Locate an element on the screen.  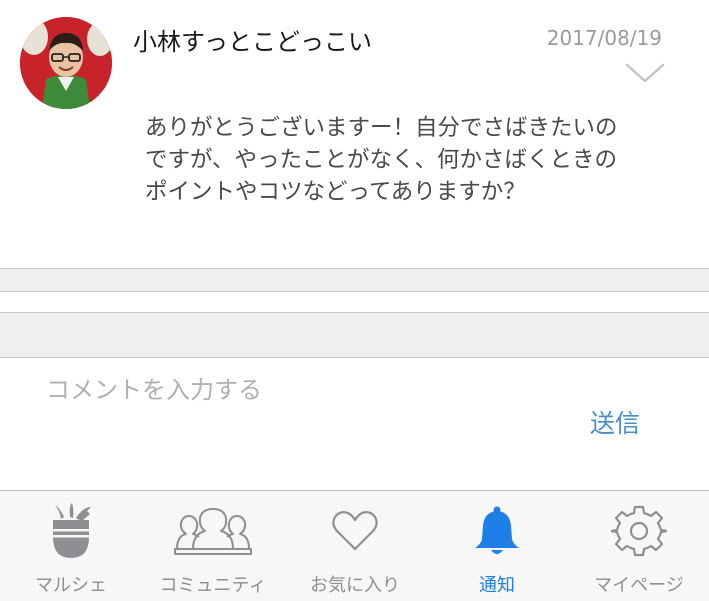
tab-favorites: お気に入り is located at coordinates (355, 546).